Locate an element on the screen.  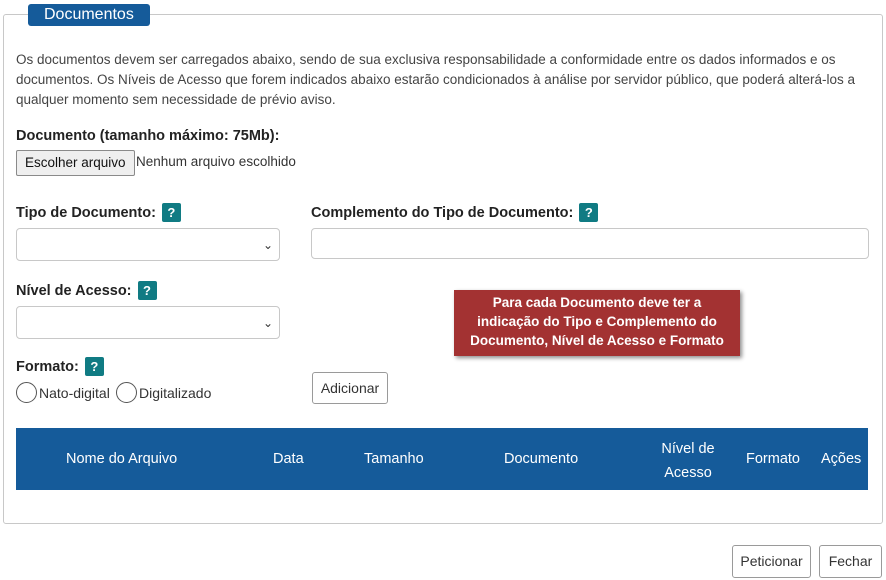
column-nivel-acesso-line2: Acesso is located at coordinates (688, 473).